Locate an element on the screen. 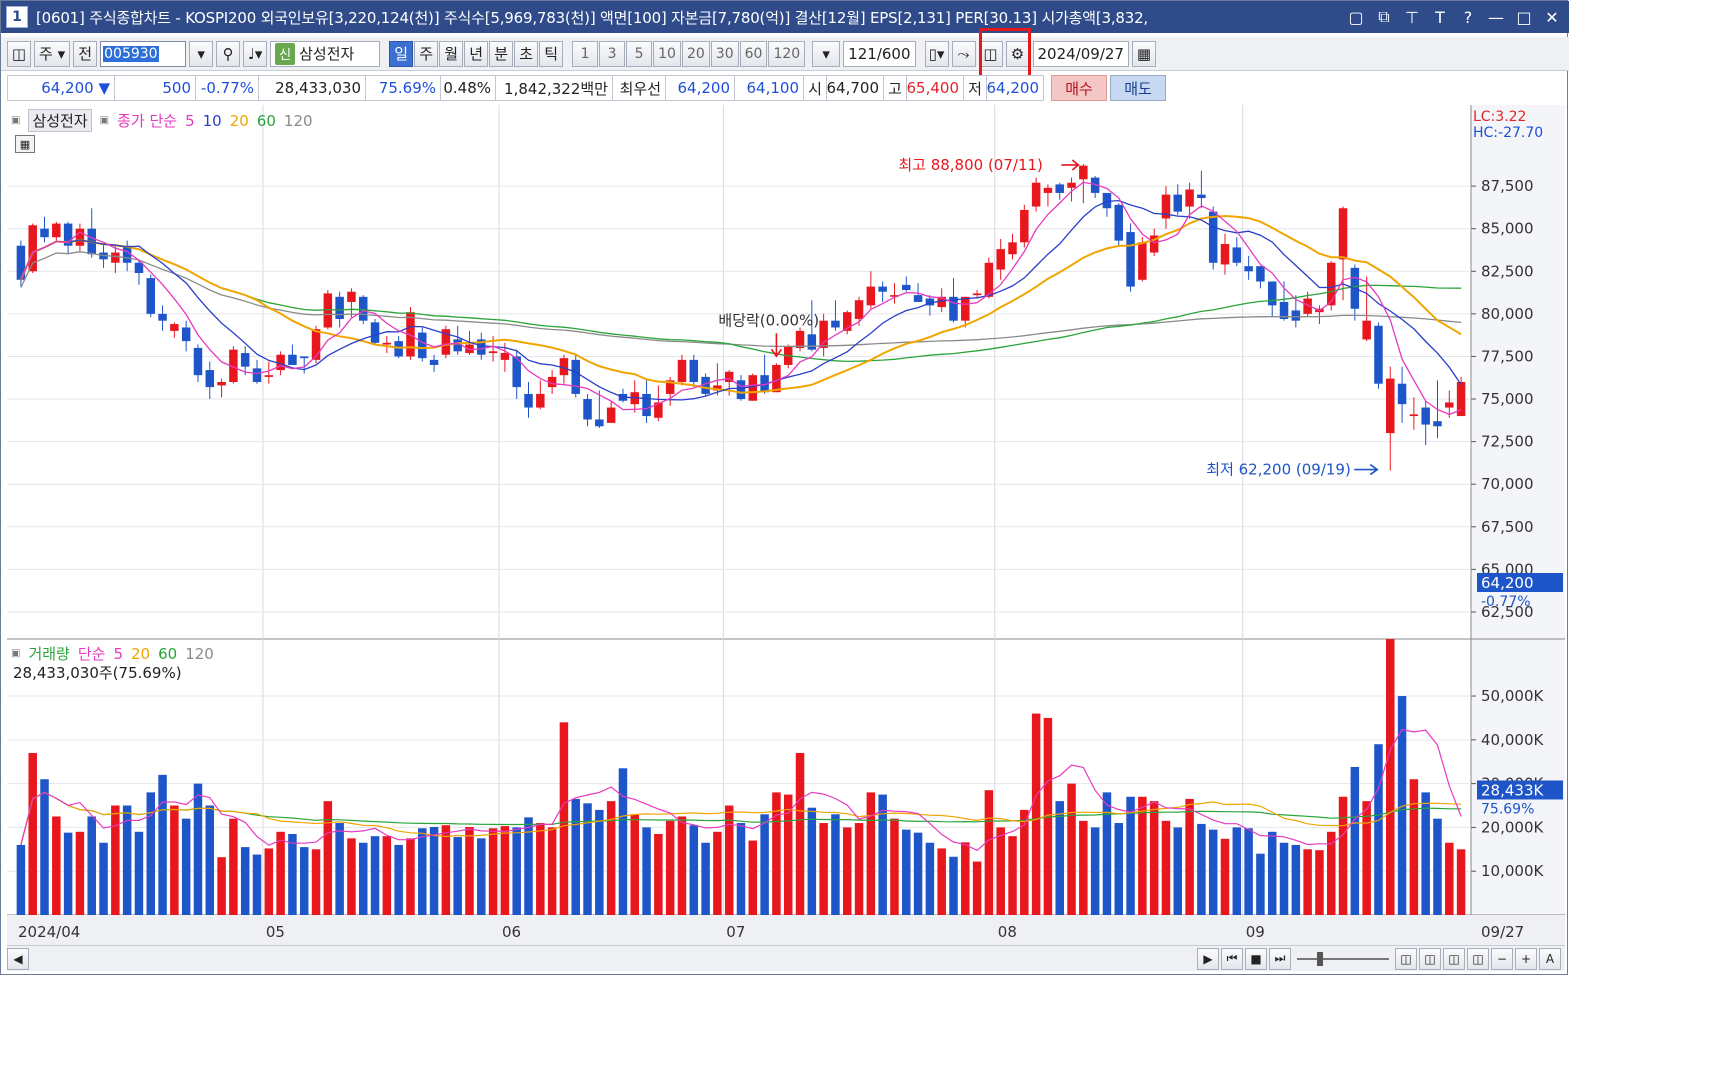 The width and height of the screenshot is (1728, 1075). interval-button-2: 5 is located at coordinates (639, 53).